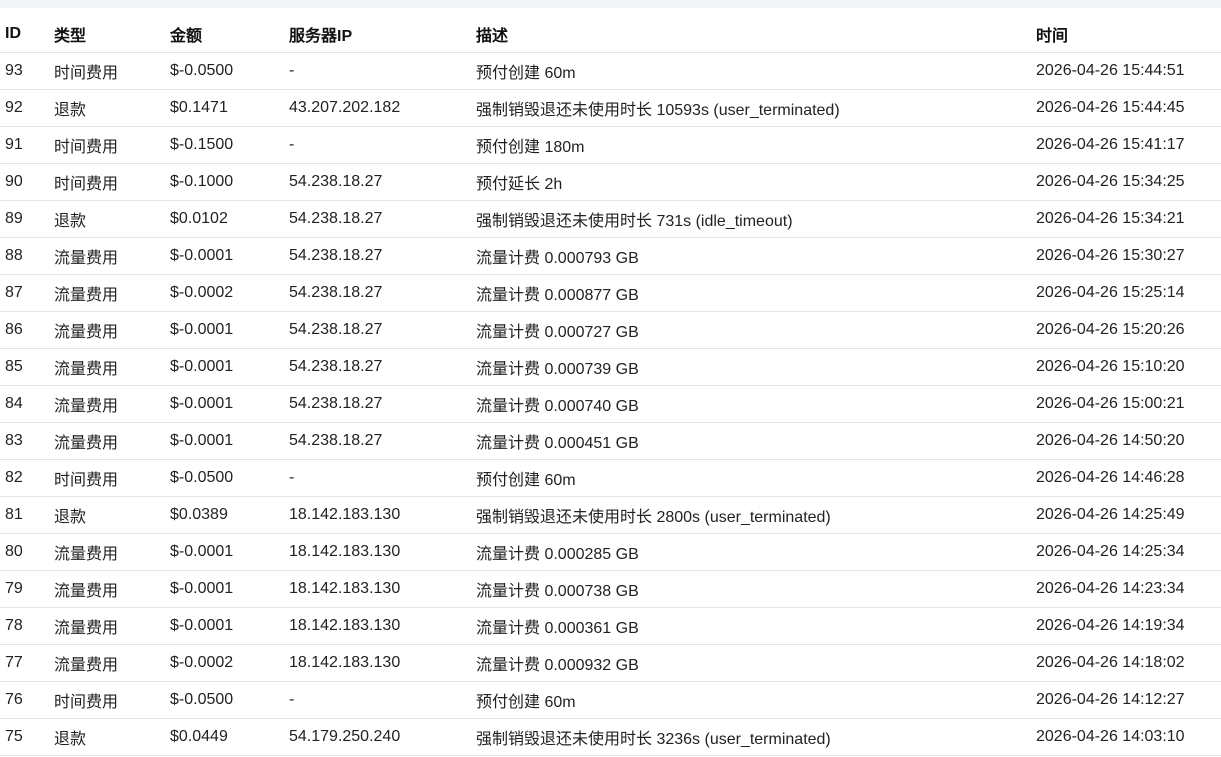  What do you see at coordinates (1126, 478) in the screenshot?
I see `cell-time: 2026-04-26 14:46:28` at bounding box center [1126, 478].